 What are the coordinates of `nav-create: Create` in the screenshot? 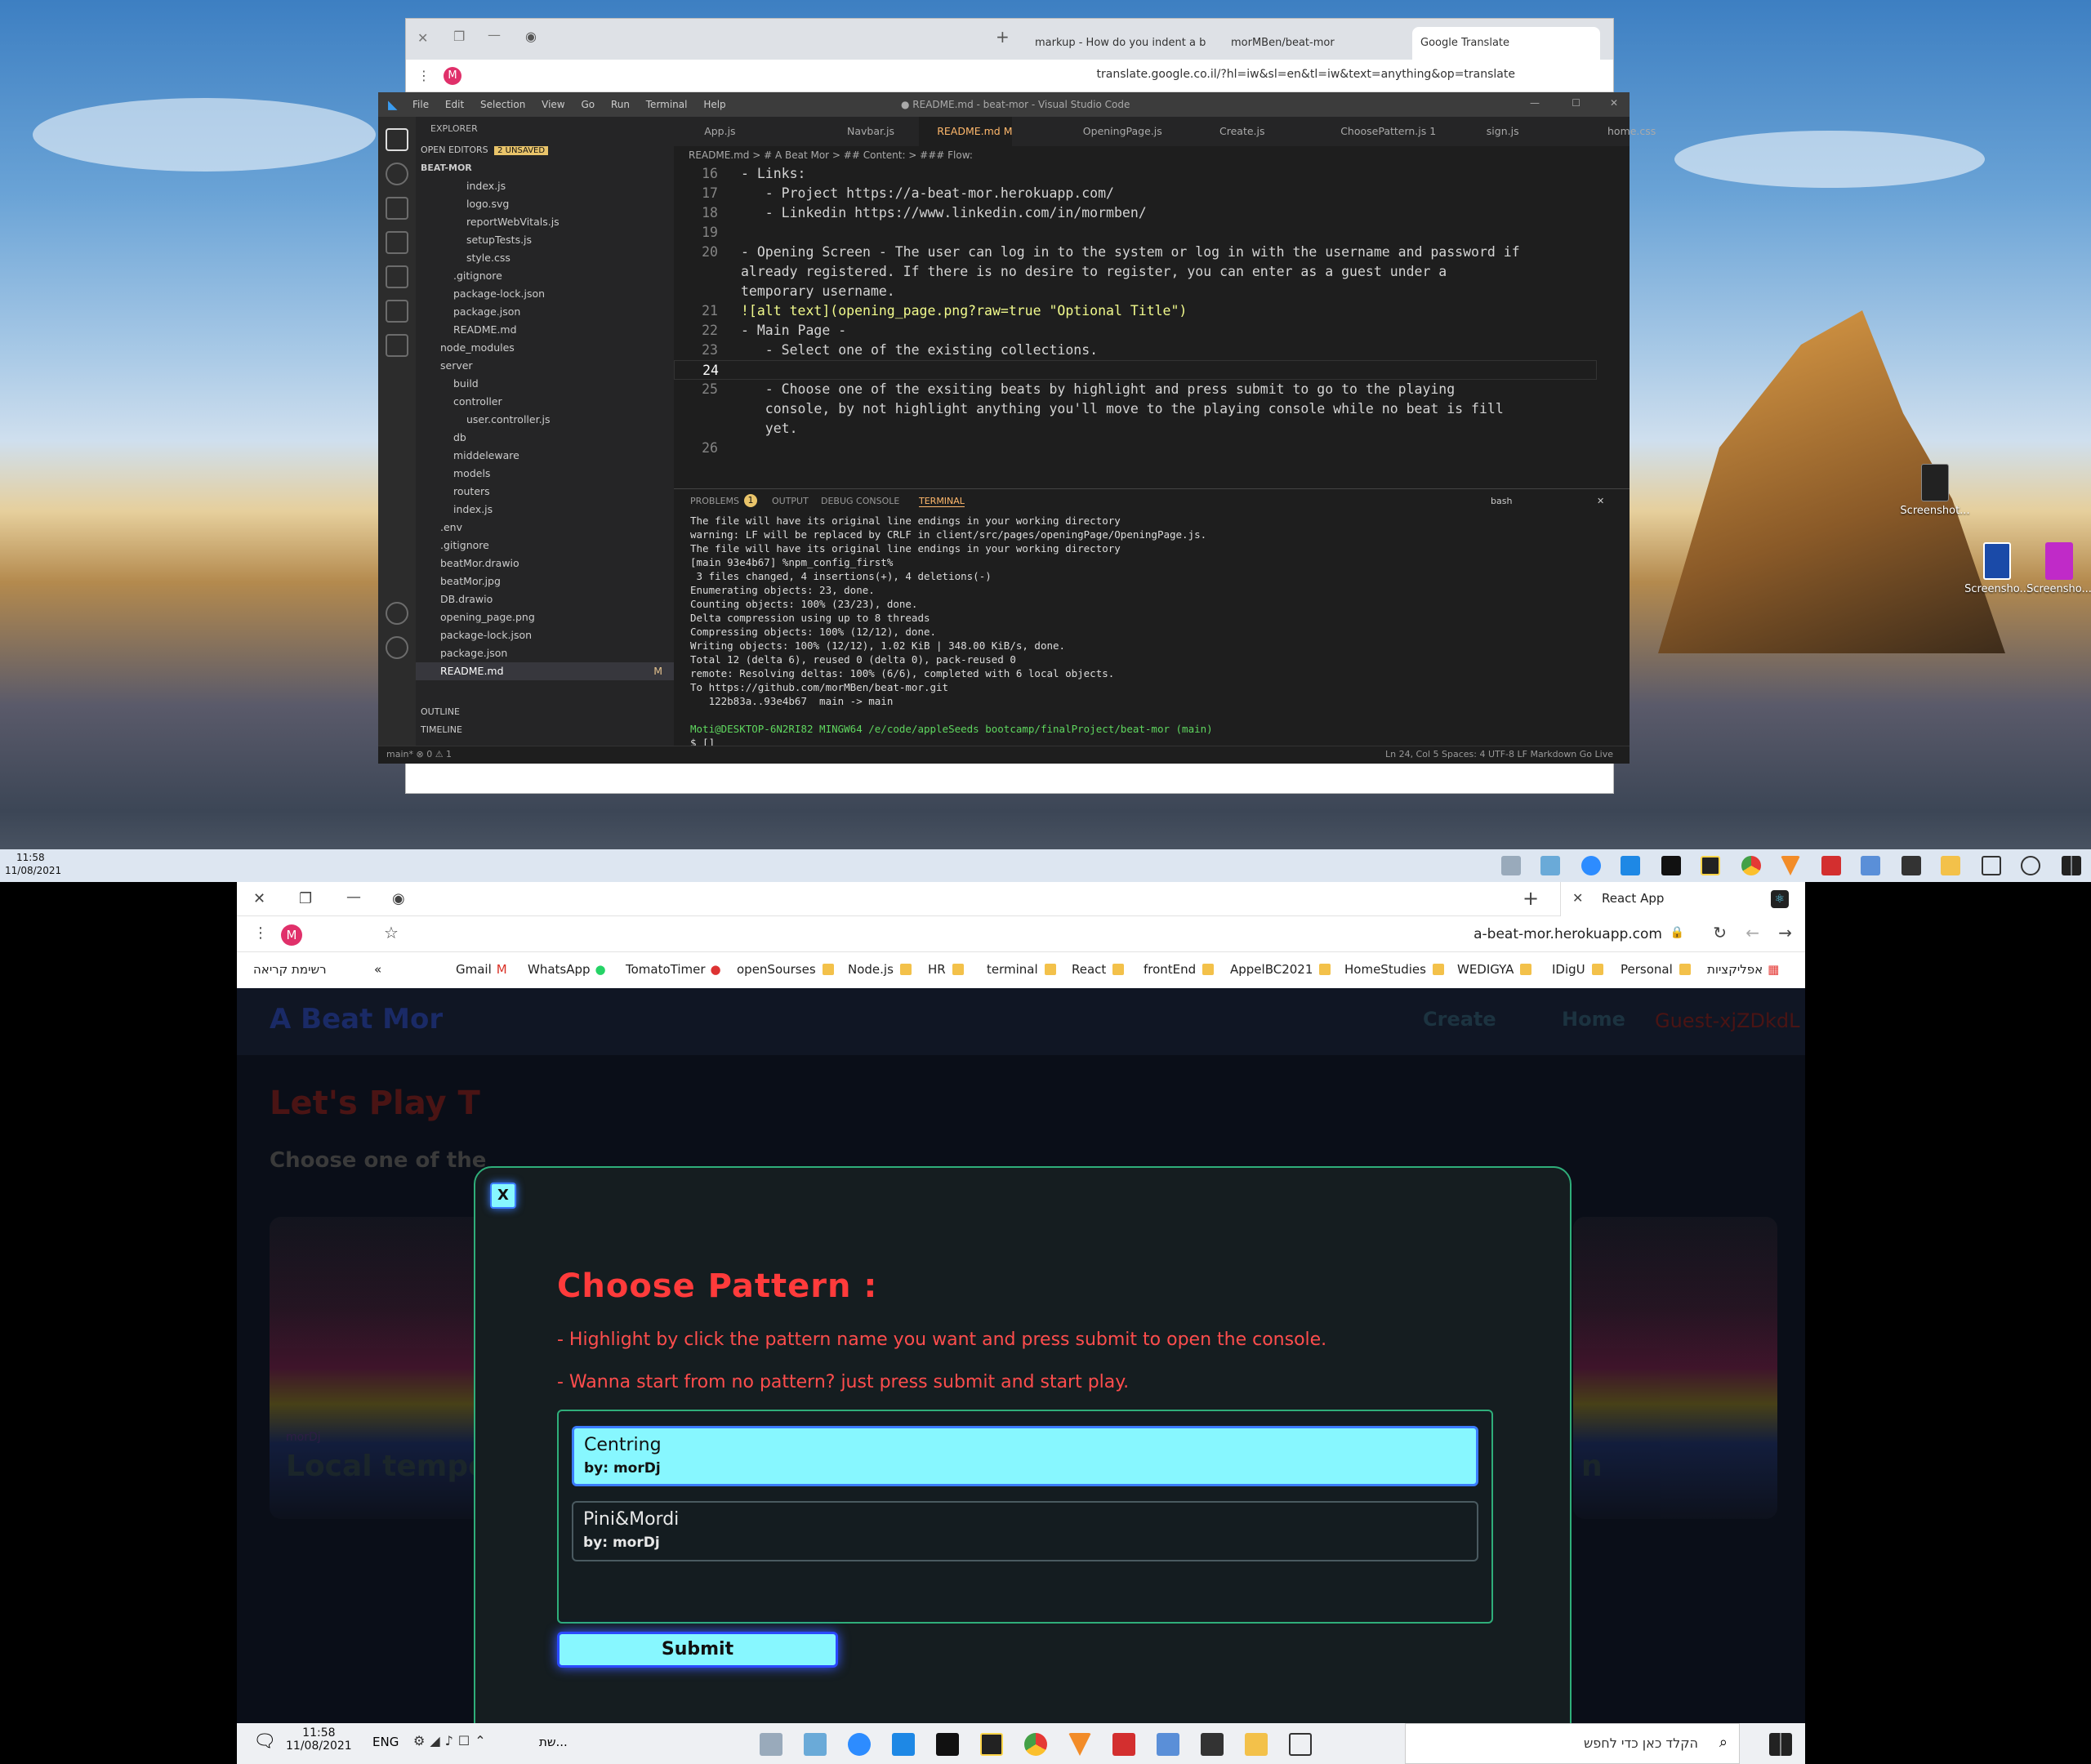 It's located at (1459, 1019).